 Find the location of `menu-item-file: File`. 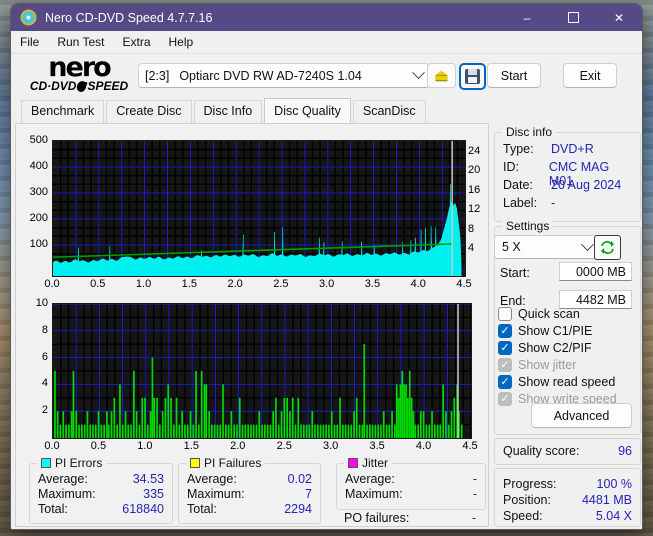

menu-item-file: File is located at coordinates (29, 42).